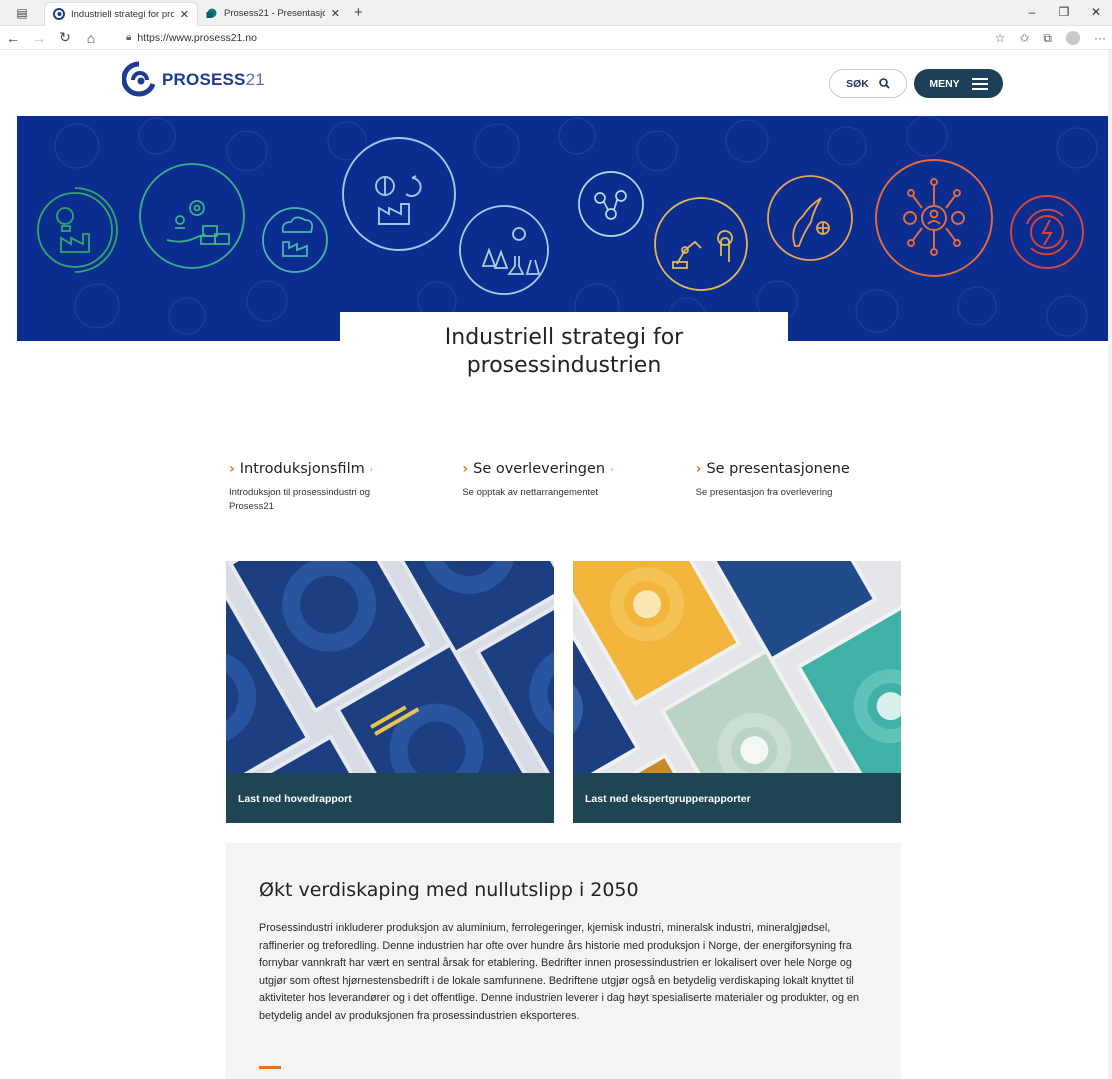 This screenshot has width=1112, height=1079. What do you see at coordinates (295, 240) in the screenshot?
I see `co2-cloud-factory-icon` at bounding box center [295, 240].